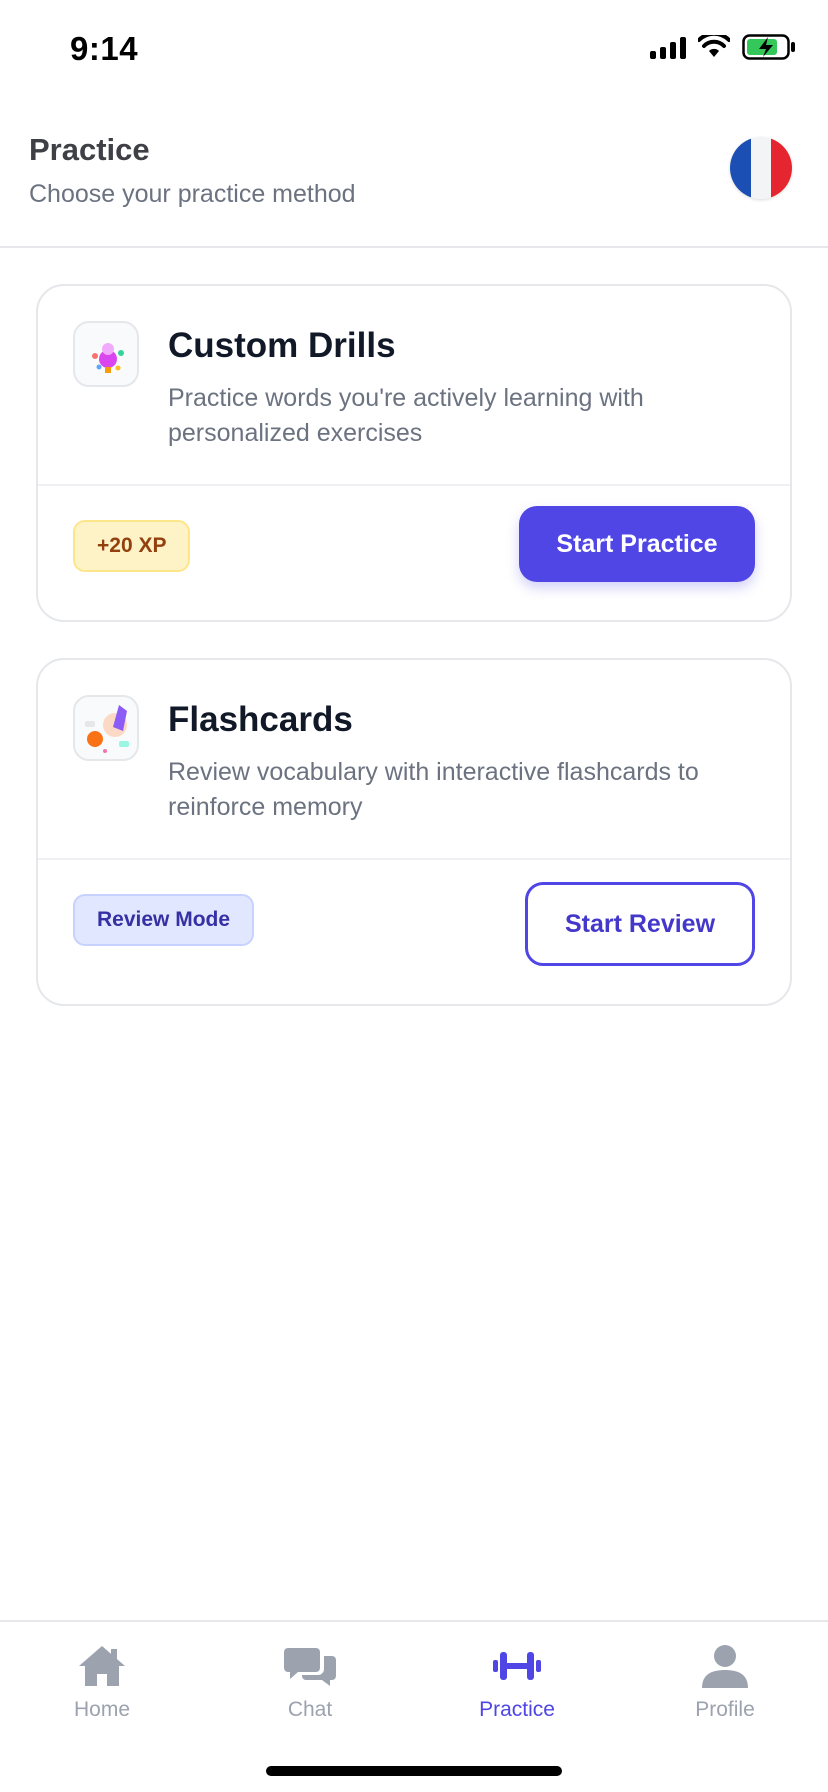 Image resolution: width=828 pixels, height=1792 pixels. Describe the element at coordinates (89, 149) in the screenshot. I see `page-title: Practice` at that location.